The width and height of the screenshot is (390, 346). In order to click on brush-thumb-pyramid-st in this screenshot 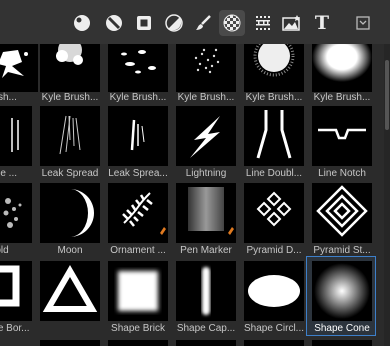, I will do `click(342, 213)`.